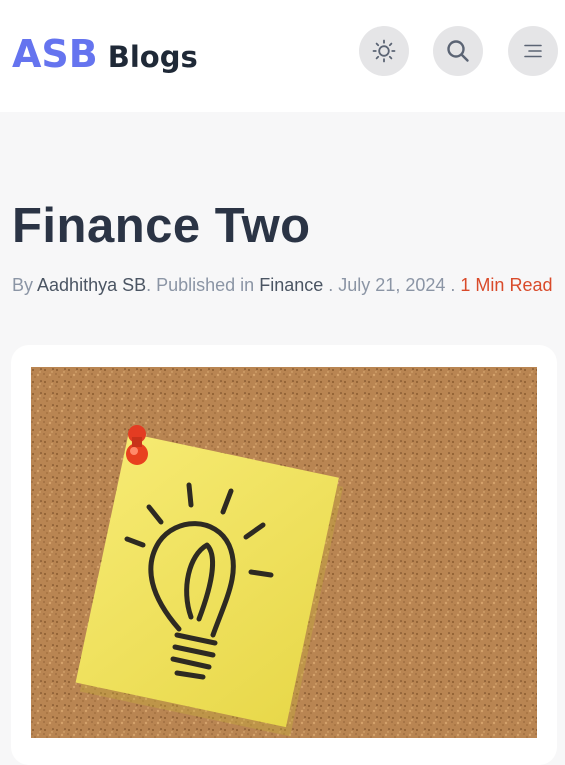 Image resolution: width=565 pixels, height=765 pixels. Describe the element at coordinates (55, 54) in the screenshot. I see `logo-primary: ASB` at that location.